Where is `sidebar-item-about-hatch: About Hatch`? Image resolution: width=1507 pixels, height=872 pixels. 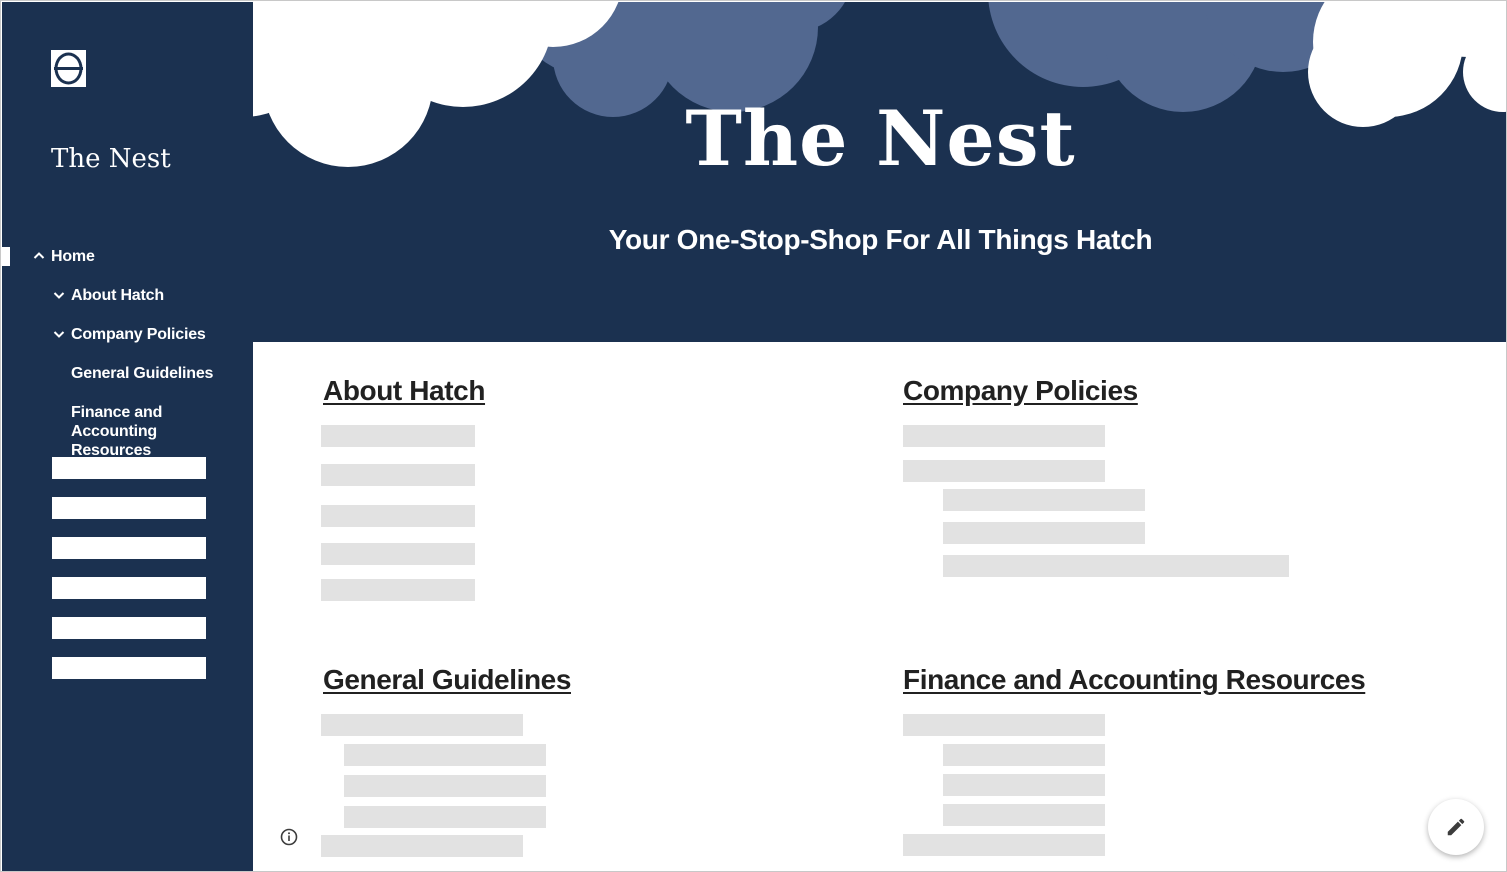
sidebar-item-about-hatch: About Hatch is located at coordinates (108, 295).